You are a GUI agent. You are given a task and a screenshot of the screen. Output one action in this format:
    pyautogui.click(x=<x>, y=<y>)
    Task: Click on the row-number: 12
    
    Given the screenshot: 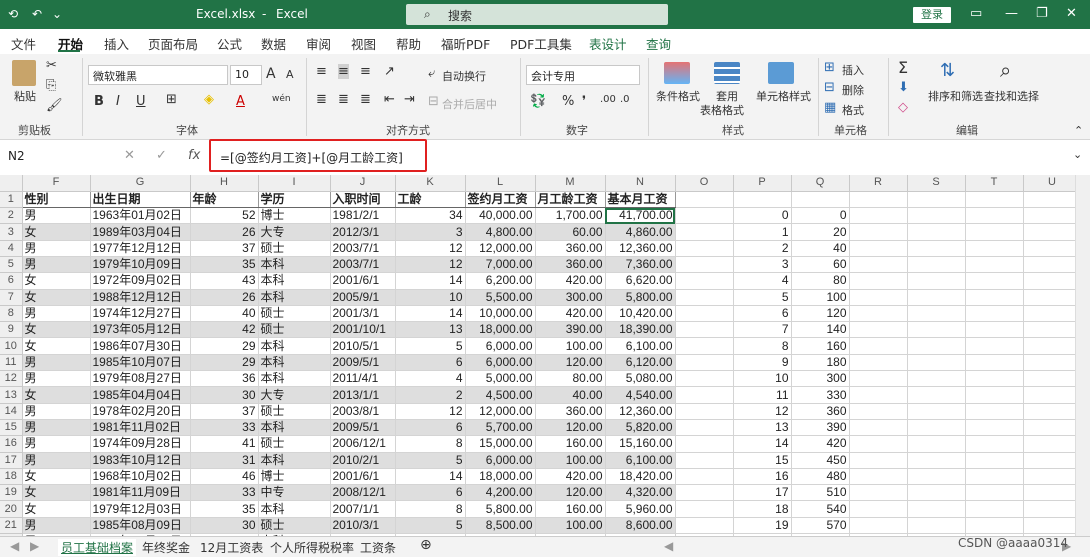 What is the action you would take?
    pyautogui.click(x=11, y=379)
    